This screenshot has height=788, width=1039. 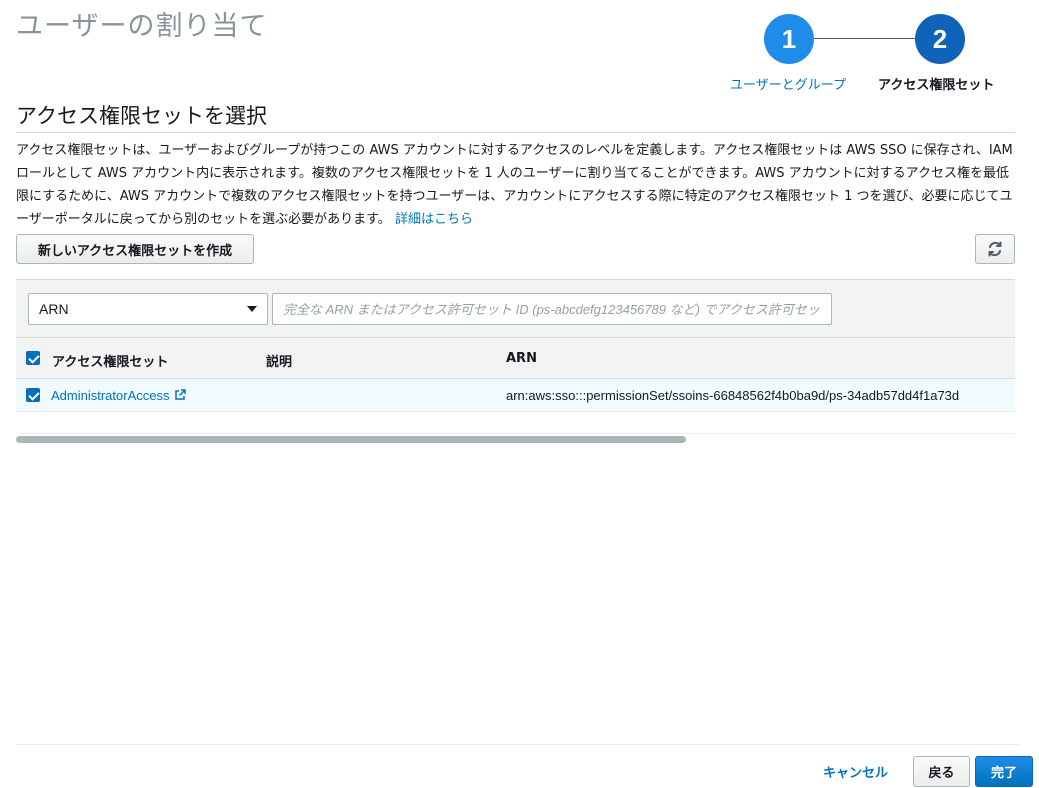 I want to click on filter-attribute-select: ARN, so click(x=148, y=309).